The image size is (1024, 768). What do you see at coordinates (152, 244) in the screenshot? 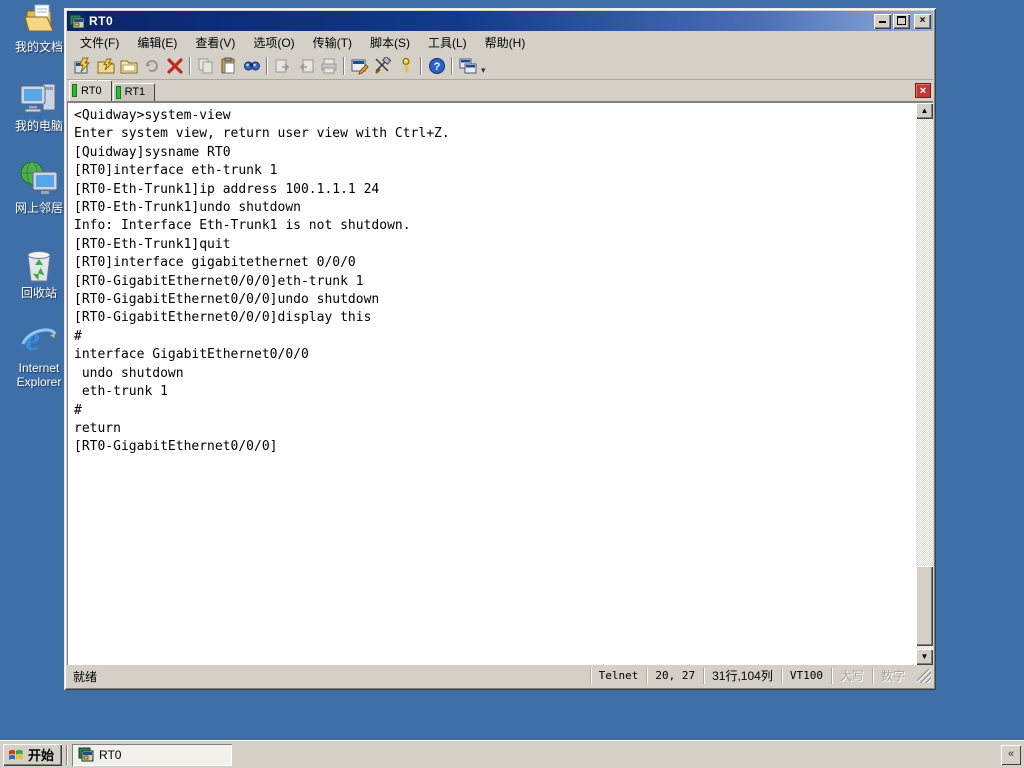
I see `terminal-line: [RT0-Eth-Trunk1]quit` at bounding box center [152, 244].